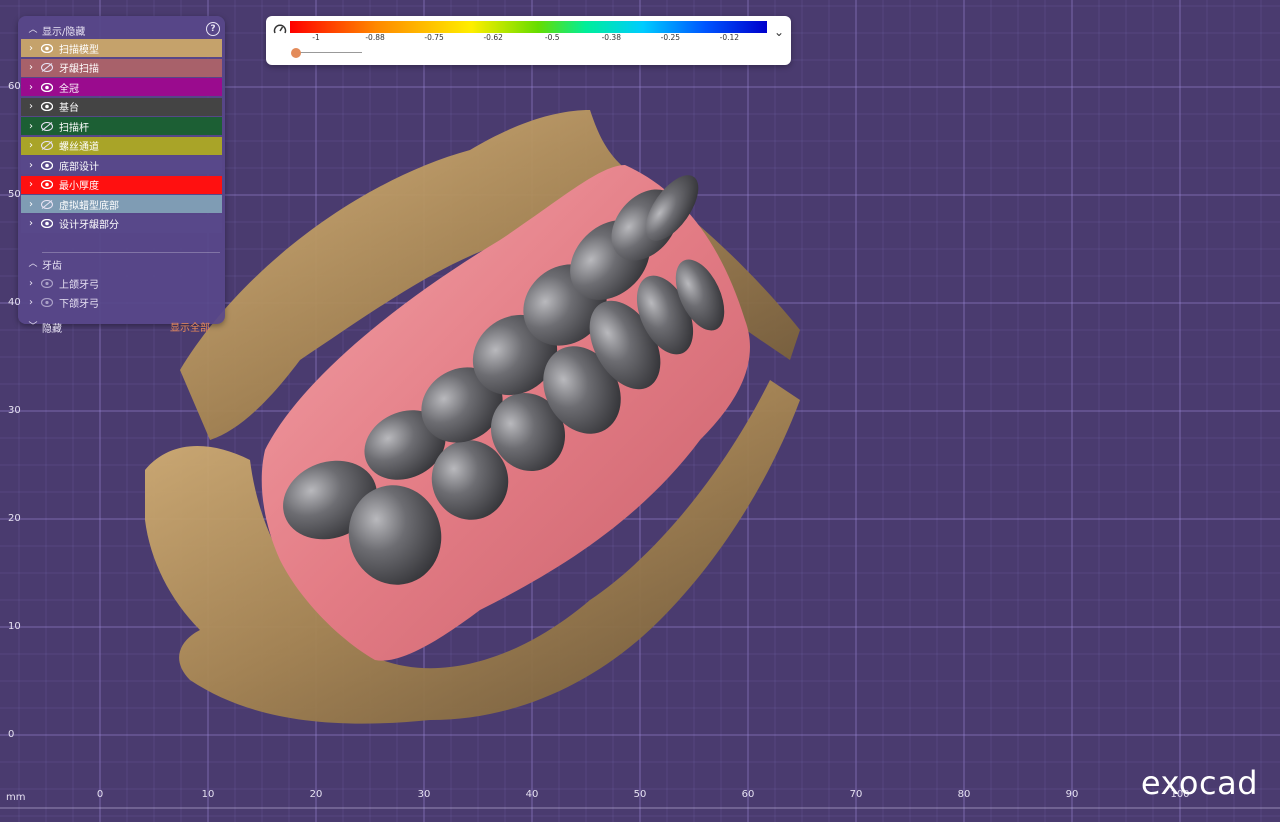 Image resolution: width=1280 pixels, height=822 pixels. Describe the element at coordinates (69, 108) in the screenshot. I see `layer-label: 基台` at that location.